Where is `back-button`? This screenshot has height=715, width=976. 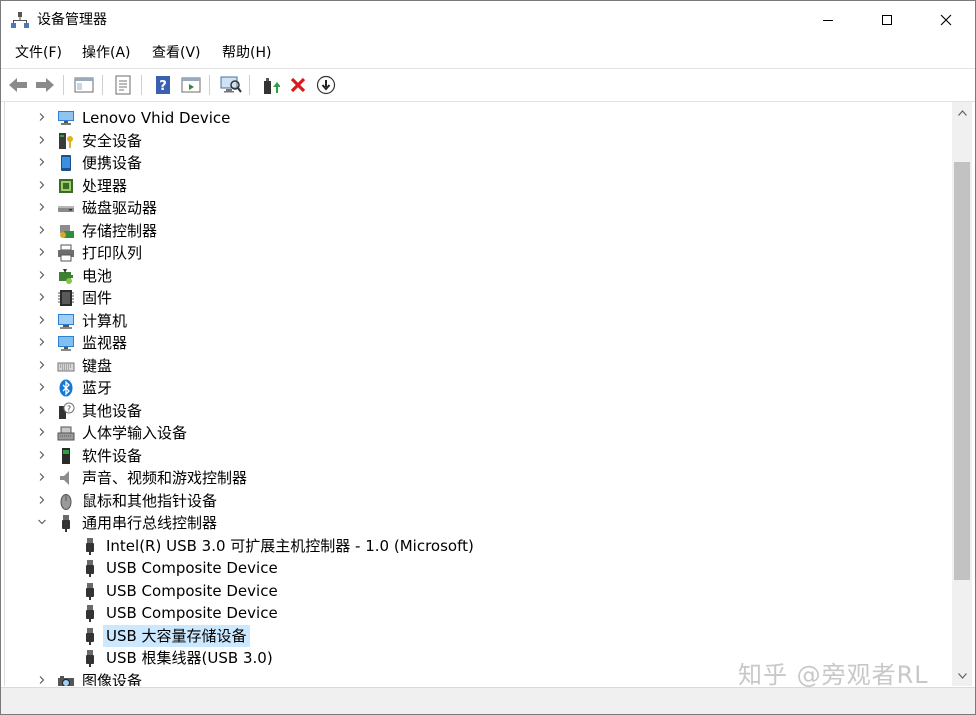
back-button is located at coordinates (18, 85).